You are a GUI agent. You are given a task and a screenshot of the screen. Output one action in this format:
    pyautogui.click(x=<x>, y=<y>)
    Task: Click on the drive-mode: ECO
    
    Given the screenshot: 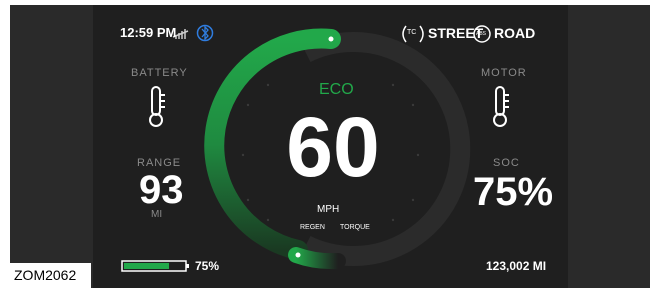 What is the action you would take?
    pyautogui.click(x=336, y=89)
    